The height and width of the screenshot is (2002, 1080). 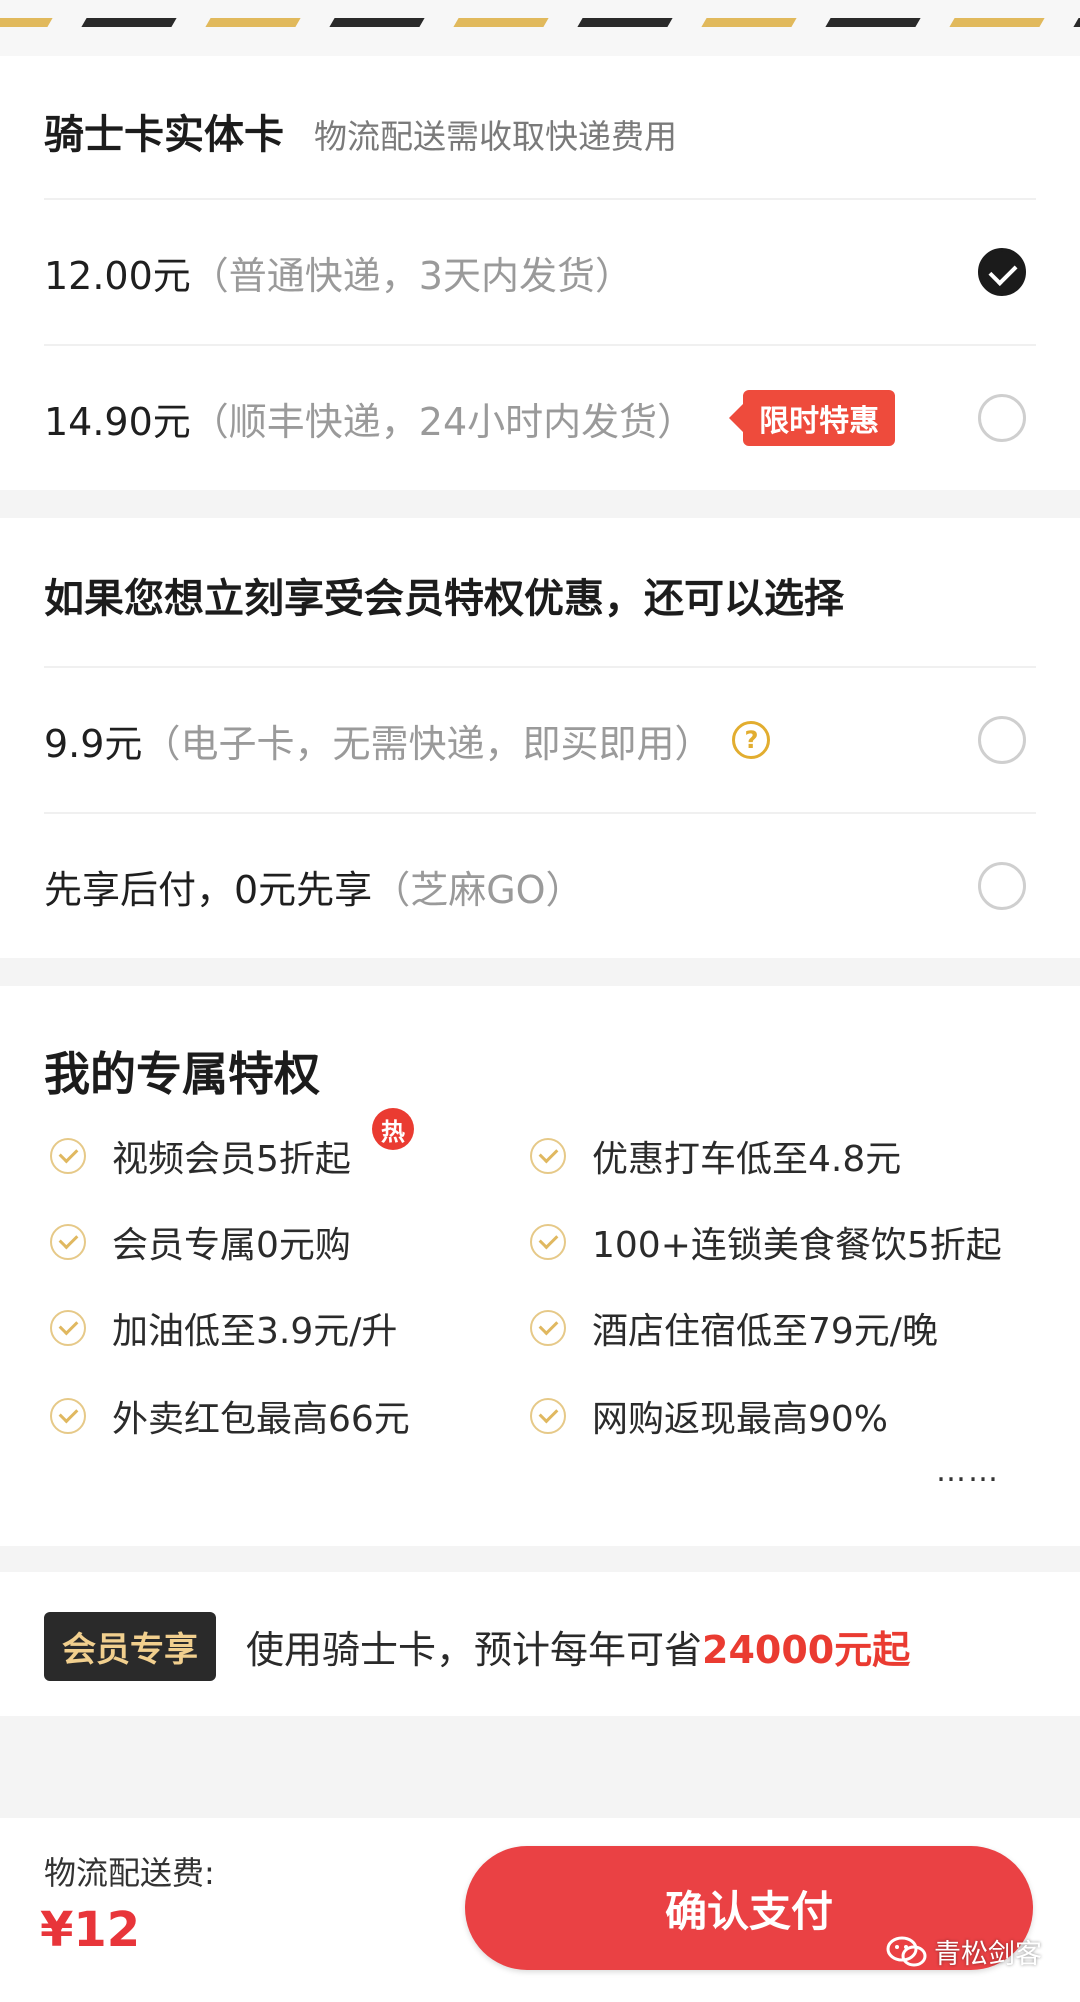 I want to click on privilege-label: 优惠打车低至4.8元, so click(x=747, y=1159).